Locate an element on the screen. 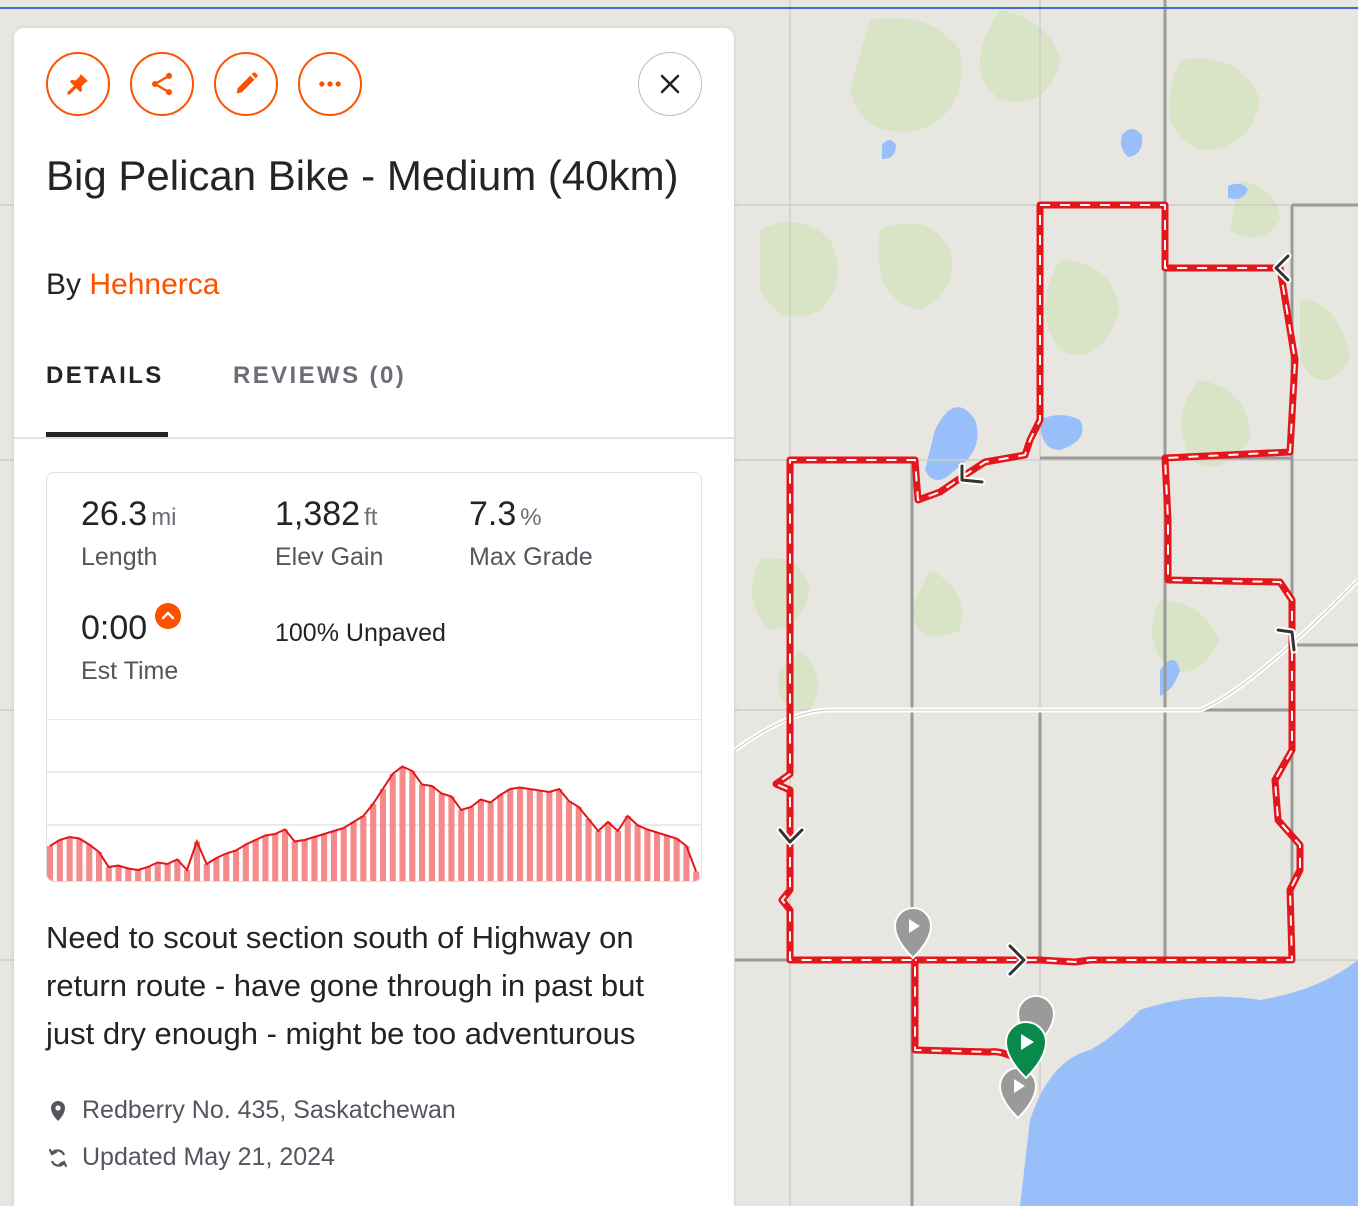  length-unit: mi is located at coordinates (164, 517).